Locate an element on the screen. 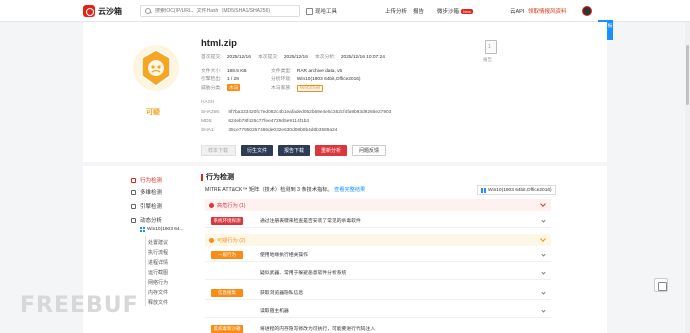  sidebar-sub-item: 运行截图 is located at coordinates (158, 272).